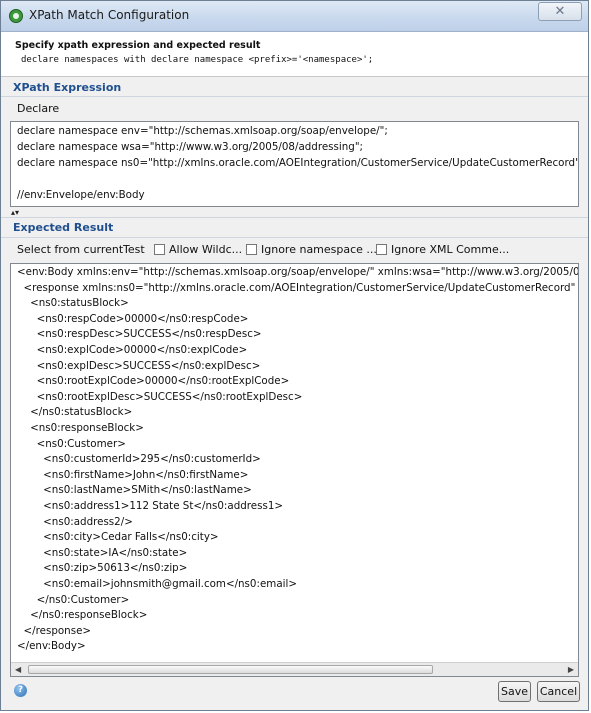 Image resolution: width=591 pixels, height=713 pixels. Describe the element at coordinates (139, 459) in the screenshot. I see `xml-line: <ns0:customerId>295</ns0:customerId>` at that location.